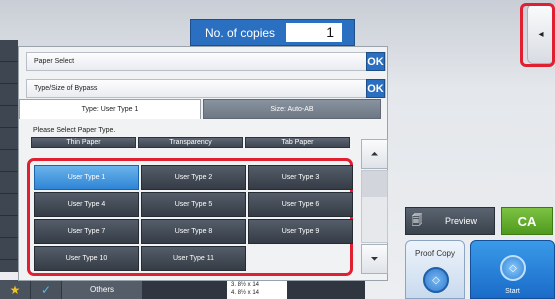 The width and height of the screenshot is (555, 299). What do you see at coordinates (374, 206) in the screenshot?
I see `scroll-track` at bounding box center [374, 206].